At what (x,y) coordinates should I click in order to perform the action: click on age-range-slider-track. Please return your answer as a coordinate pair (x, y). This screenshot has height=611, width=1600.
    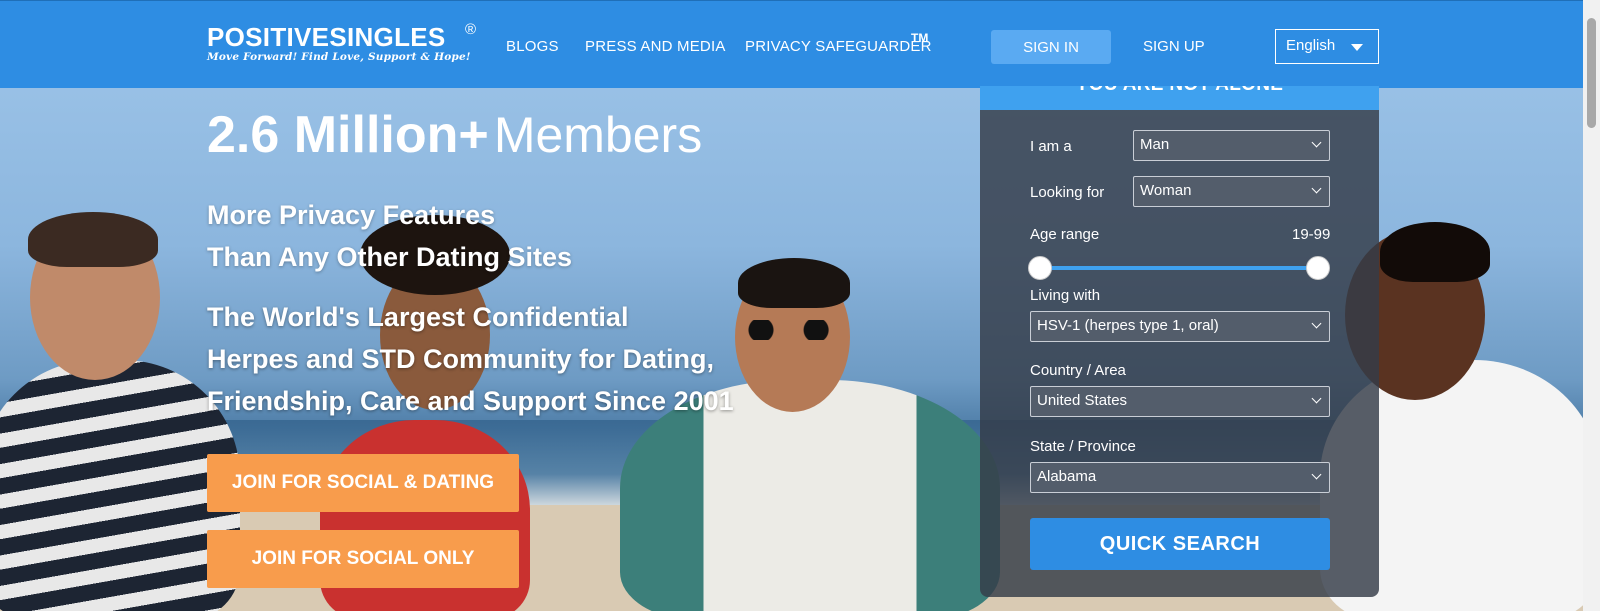
    Looking at the image, I should click on (1171, 268).